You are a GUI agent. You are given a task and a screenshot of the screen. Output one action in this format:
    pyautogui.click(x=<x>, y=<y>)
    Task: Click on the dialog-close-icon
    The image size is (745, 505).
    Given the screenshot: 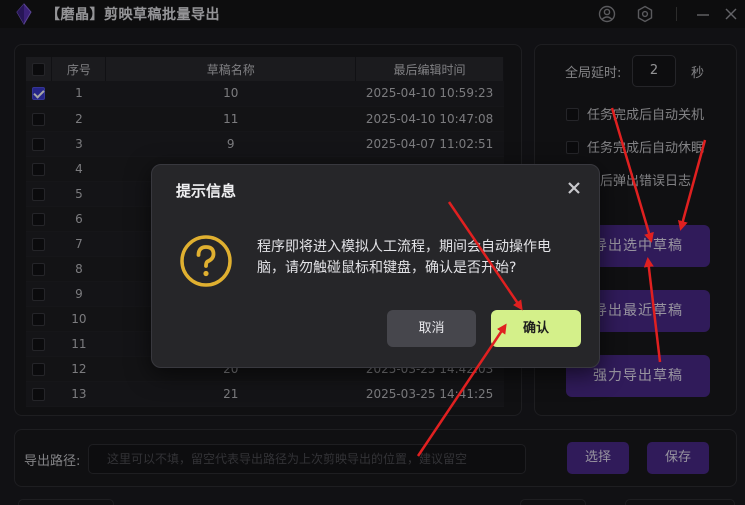 What is the action you would take?
    pyautogui.click(x=574, y=188)
    